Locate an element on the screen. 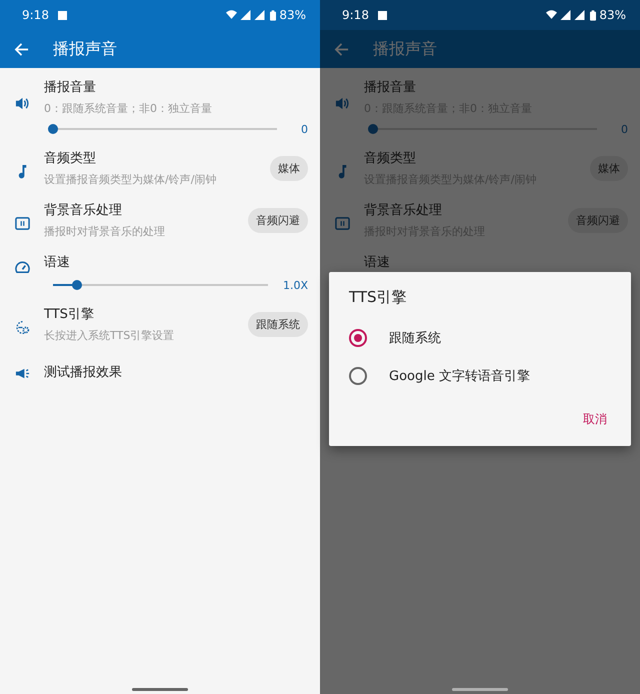 Image resolution: width=640 pixels, height=694 pixels. dialog-title: TTS引擎 is located at coordinates (378, 297).